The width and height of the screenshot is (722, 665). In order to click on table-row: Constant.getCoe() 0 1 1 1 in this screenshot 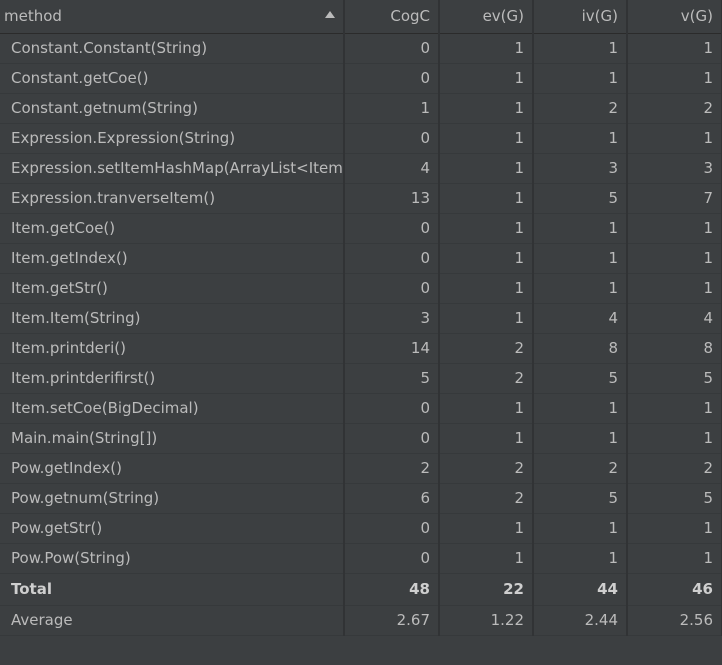, I will do `click(361, 78)`.